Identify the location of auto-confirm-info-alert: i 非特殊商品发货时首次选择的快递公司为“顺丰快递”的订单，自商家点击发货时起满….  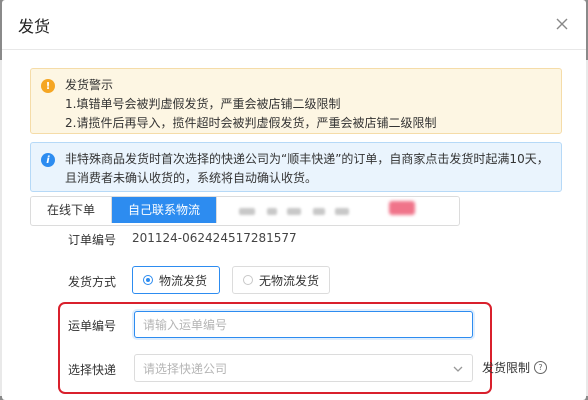
(296, 167).